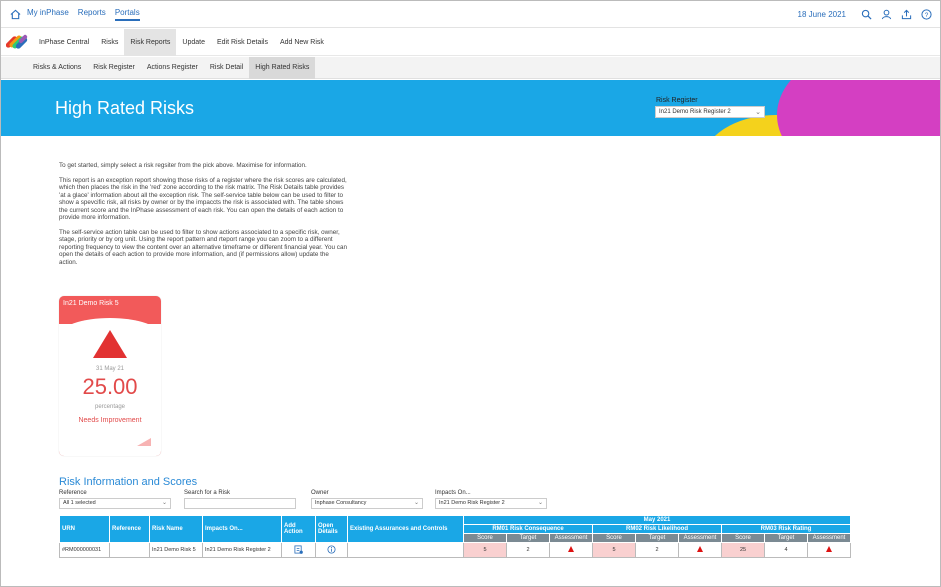 This screenshot has height=587, width=941. Describe the element at coordinates (110, 386) in the screenshot. I see `kpi-value: 25.00` at that location.